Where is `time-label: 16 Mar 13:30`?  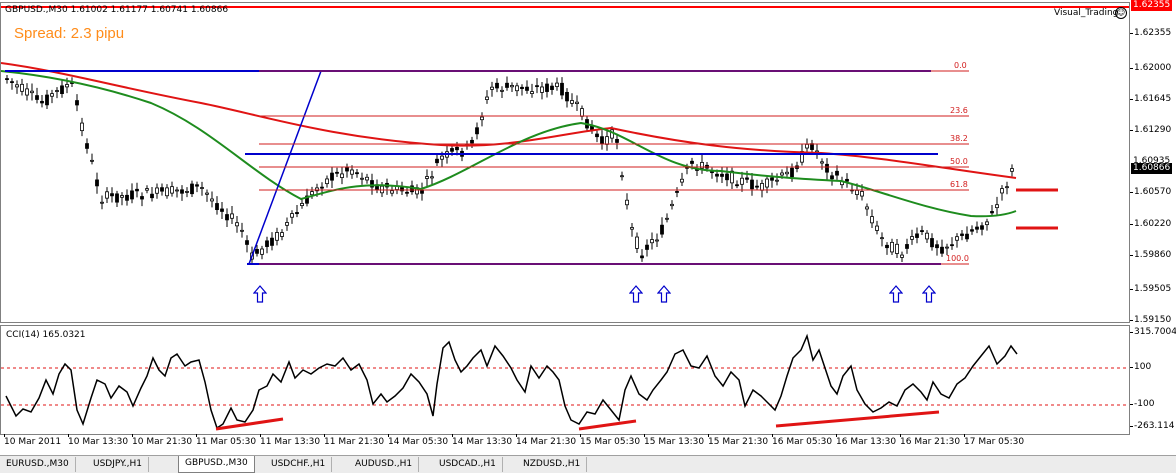 time-label: 16 Mar 13:30 is located at coordinates (866, 440).